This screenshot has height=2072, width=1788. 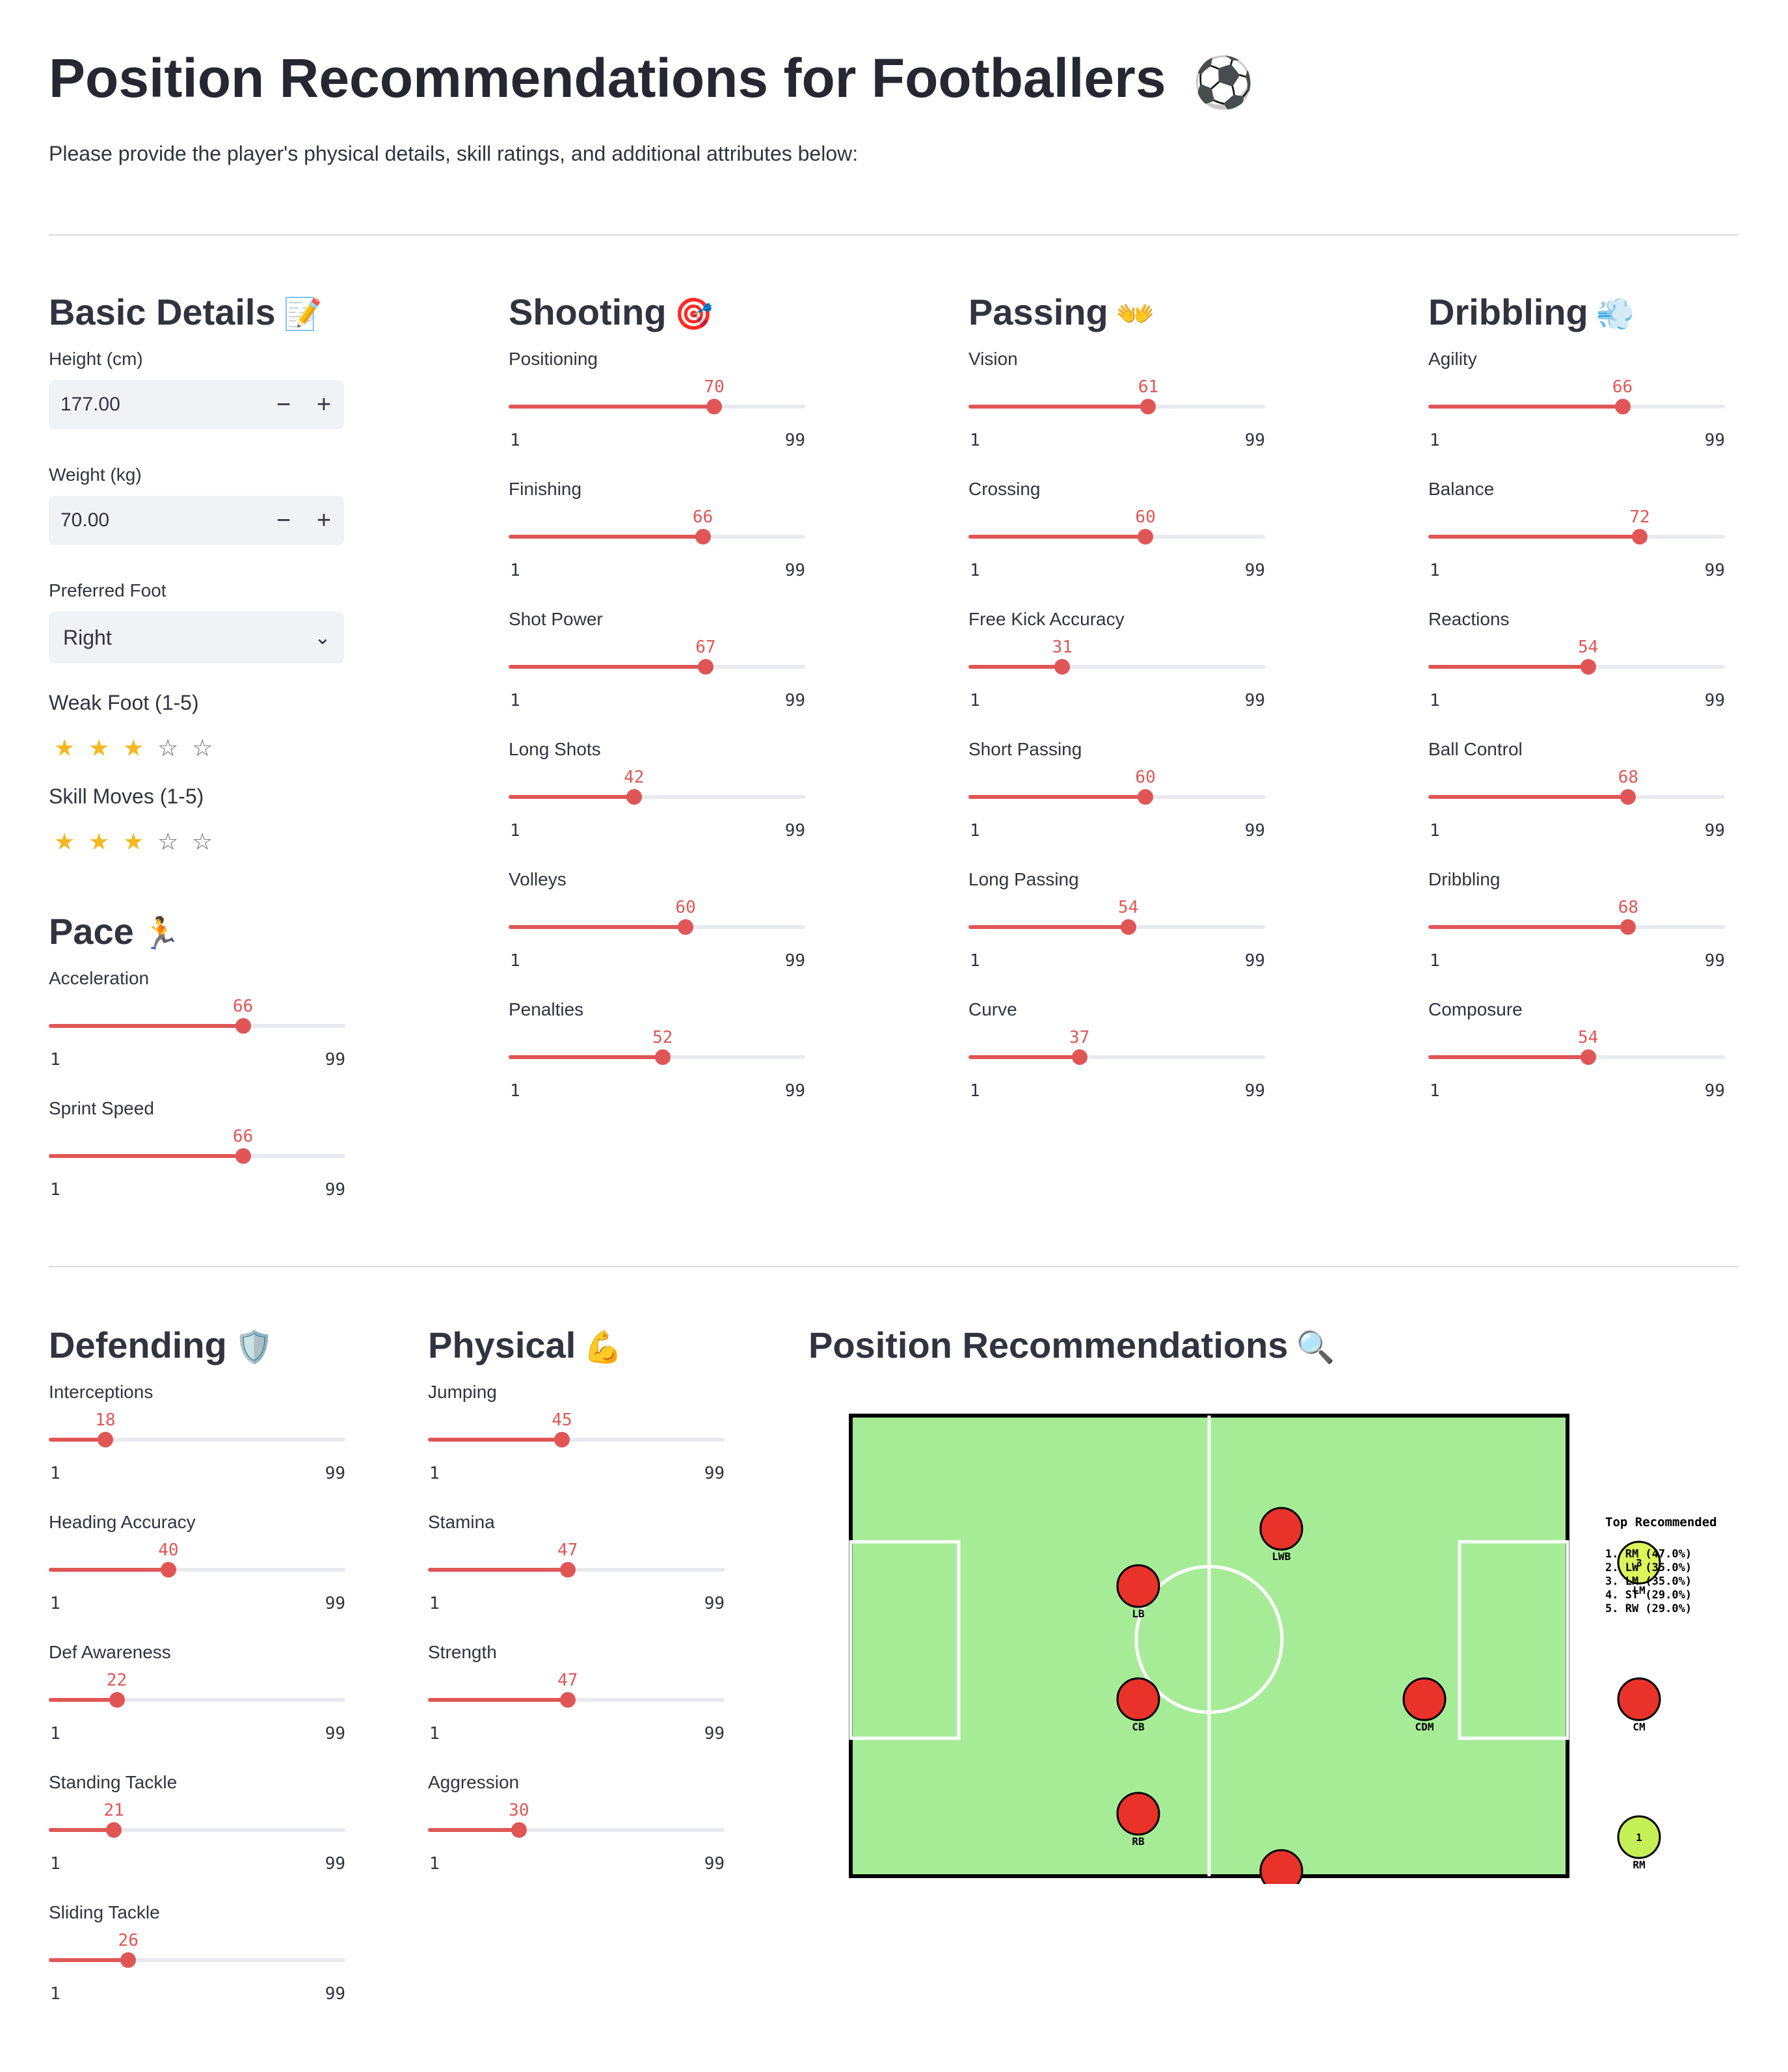 I want to click on sprint-speed-slider: Sprint Speed 66 1 99, so click(x=197, y=1163).